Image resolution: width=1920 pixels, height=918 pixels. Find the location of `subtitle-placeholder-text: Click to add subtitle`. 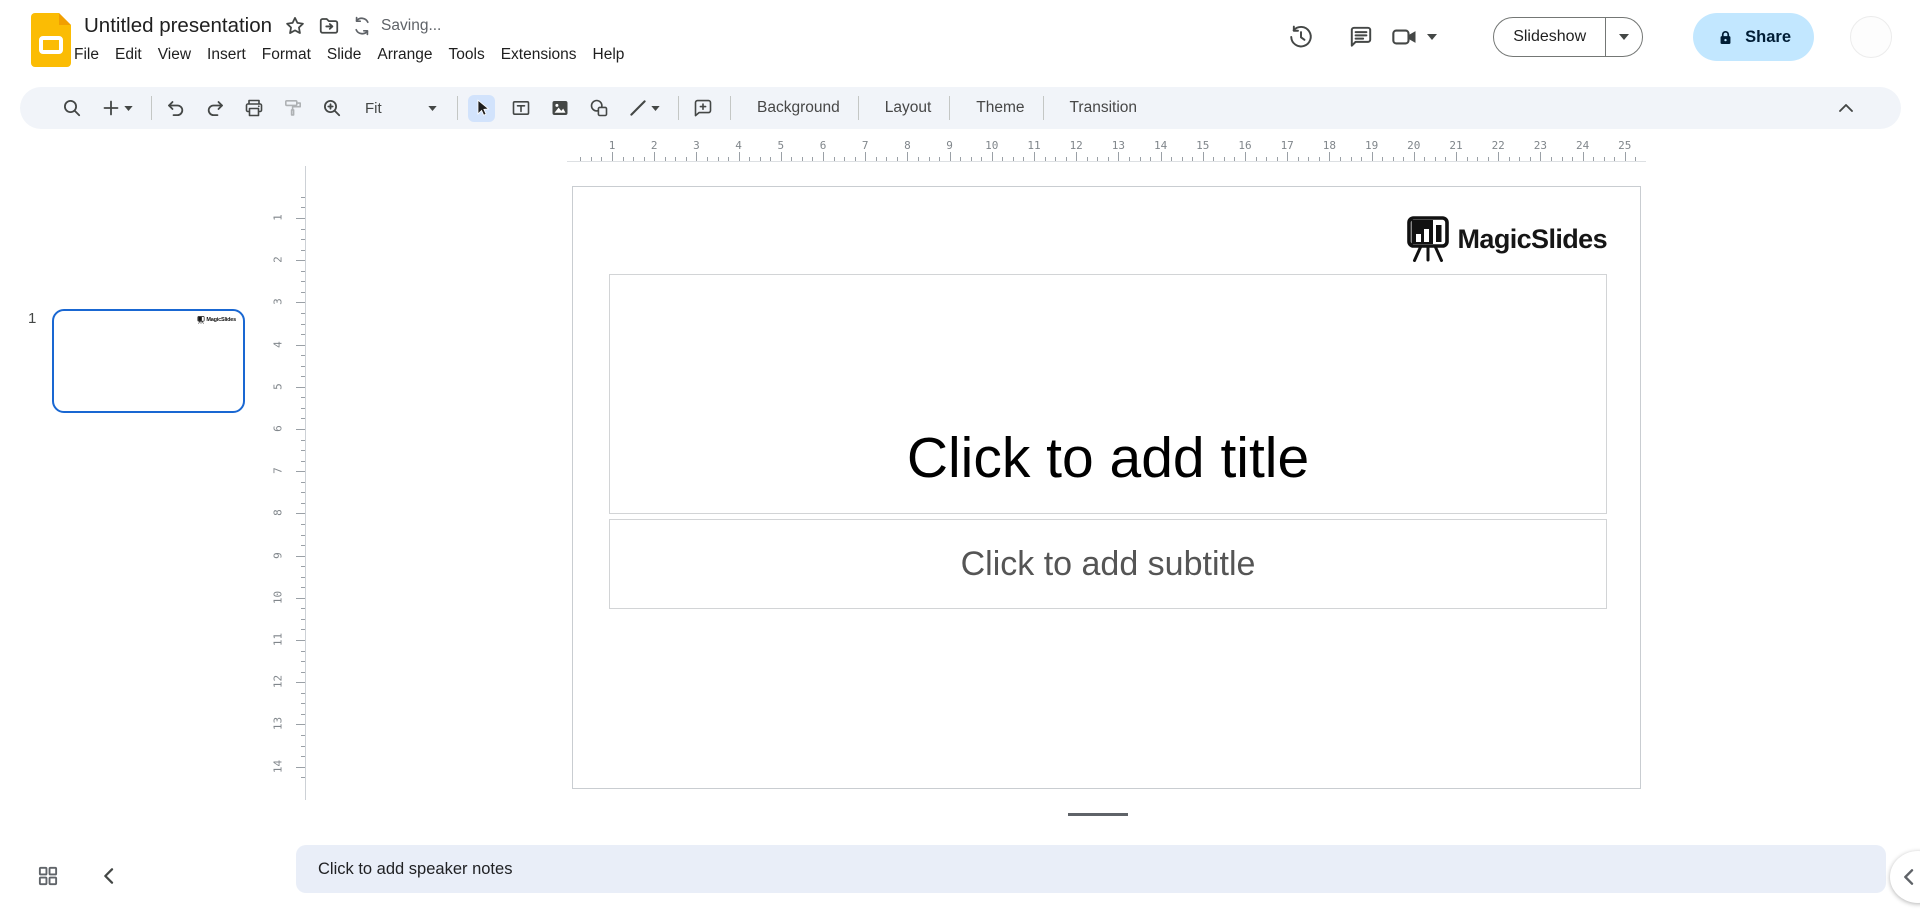

subtitle-placeholder-text: Click to add subtitle is located at coordinates (1108, 563).